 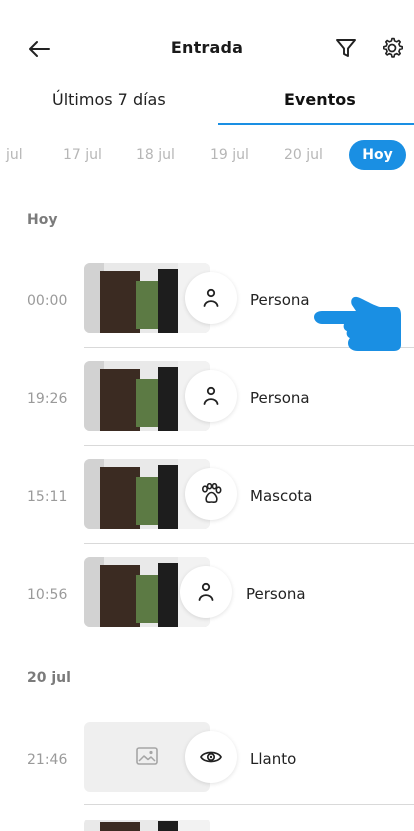 I want to click on event-thumbnail-partial, so click(x=147, y=824).